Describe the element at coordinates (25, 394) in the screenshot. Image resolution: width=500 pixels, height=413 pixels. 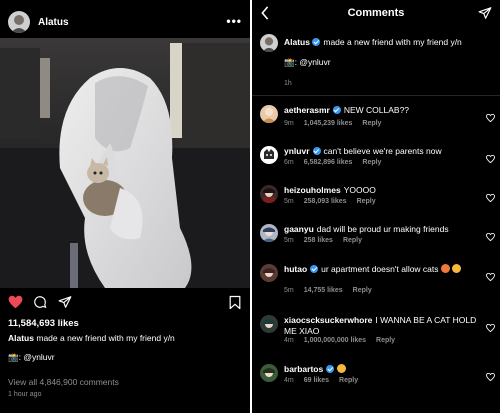
I see `post-timestamp: 1 hour ago` at that location.